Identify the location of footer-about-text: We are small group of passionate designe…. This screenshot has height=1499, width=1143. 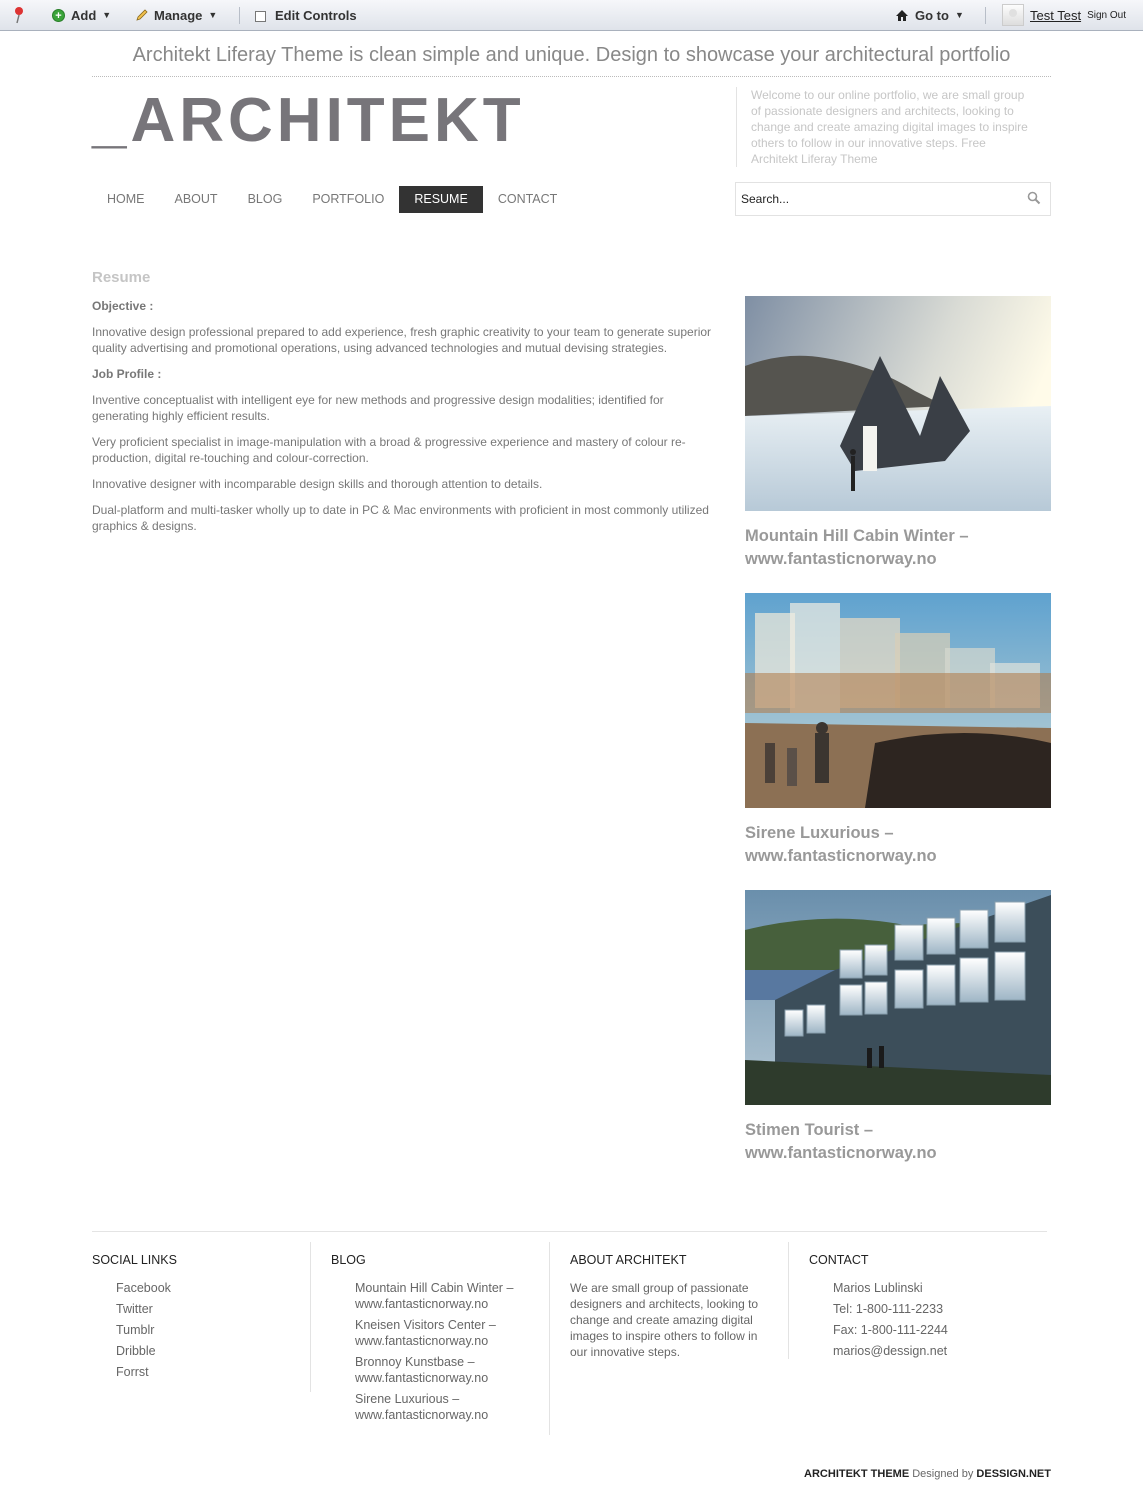
(664, 1320).